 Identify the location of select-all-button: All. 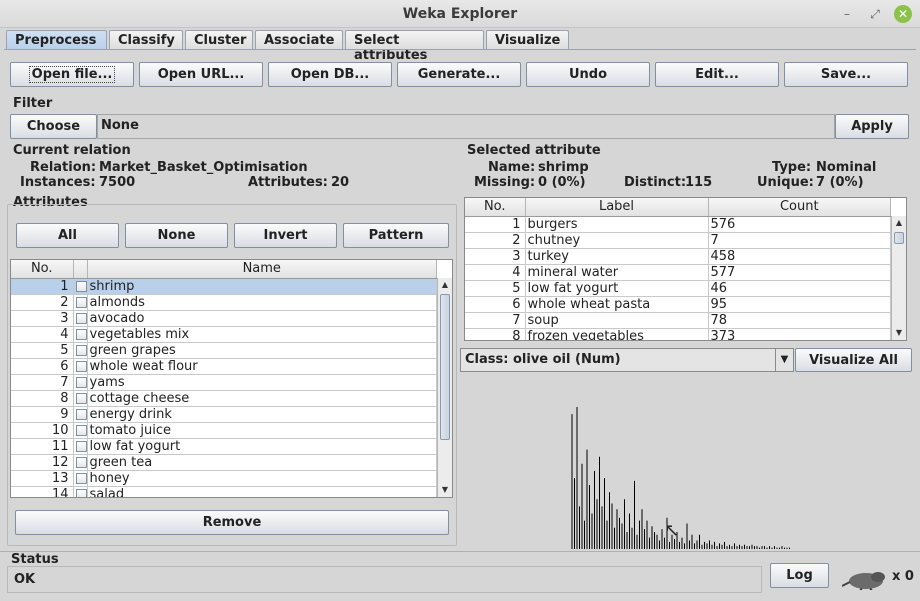
(67, 235).